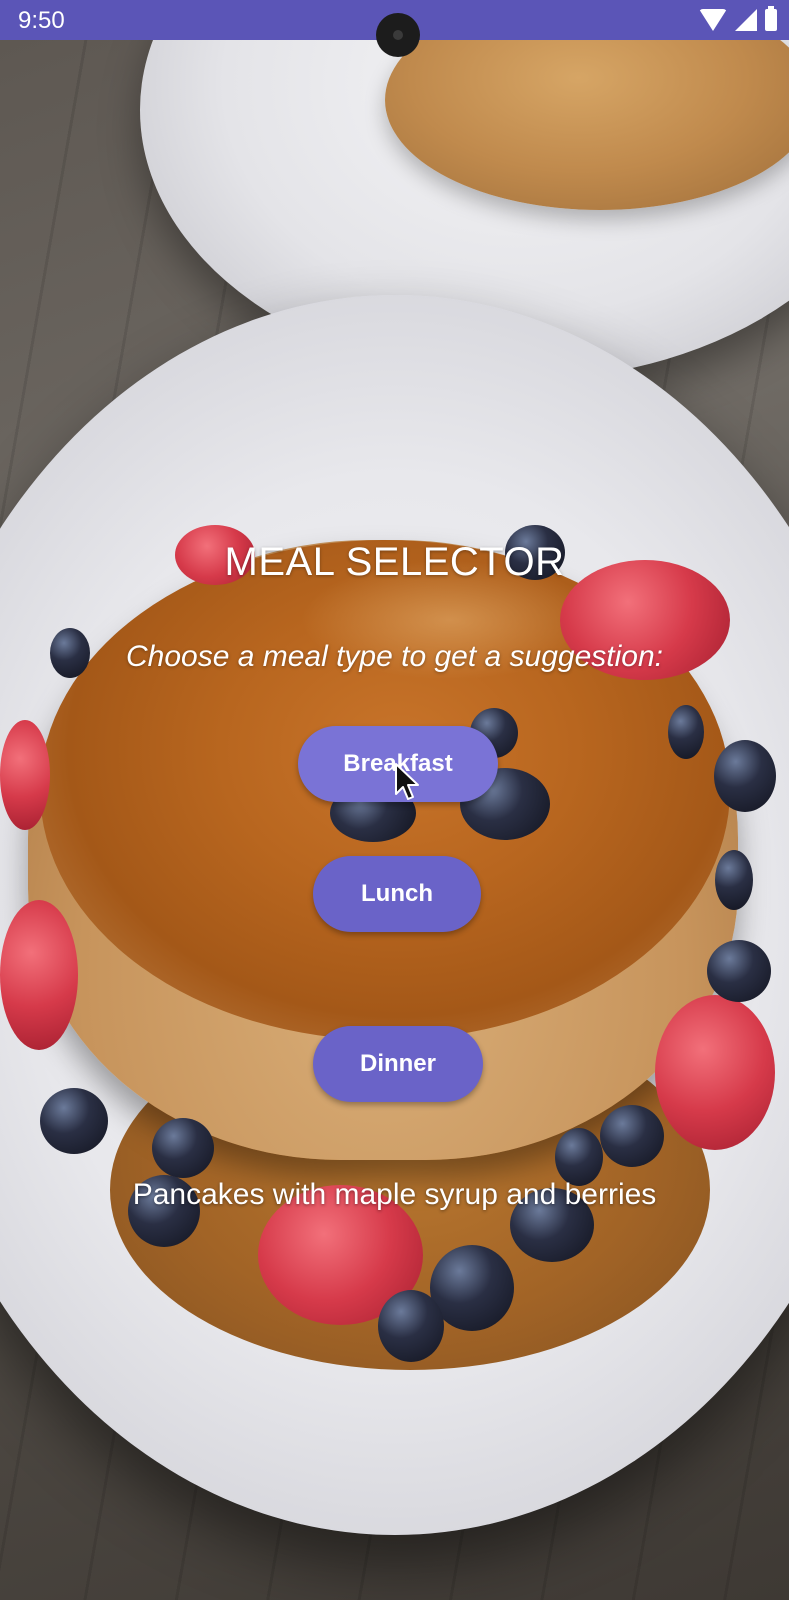 The height and width of the screenshot is (1600, 789). I want to click on page-title: MEAL SELECTOR, so click(394, 562).